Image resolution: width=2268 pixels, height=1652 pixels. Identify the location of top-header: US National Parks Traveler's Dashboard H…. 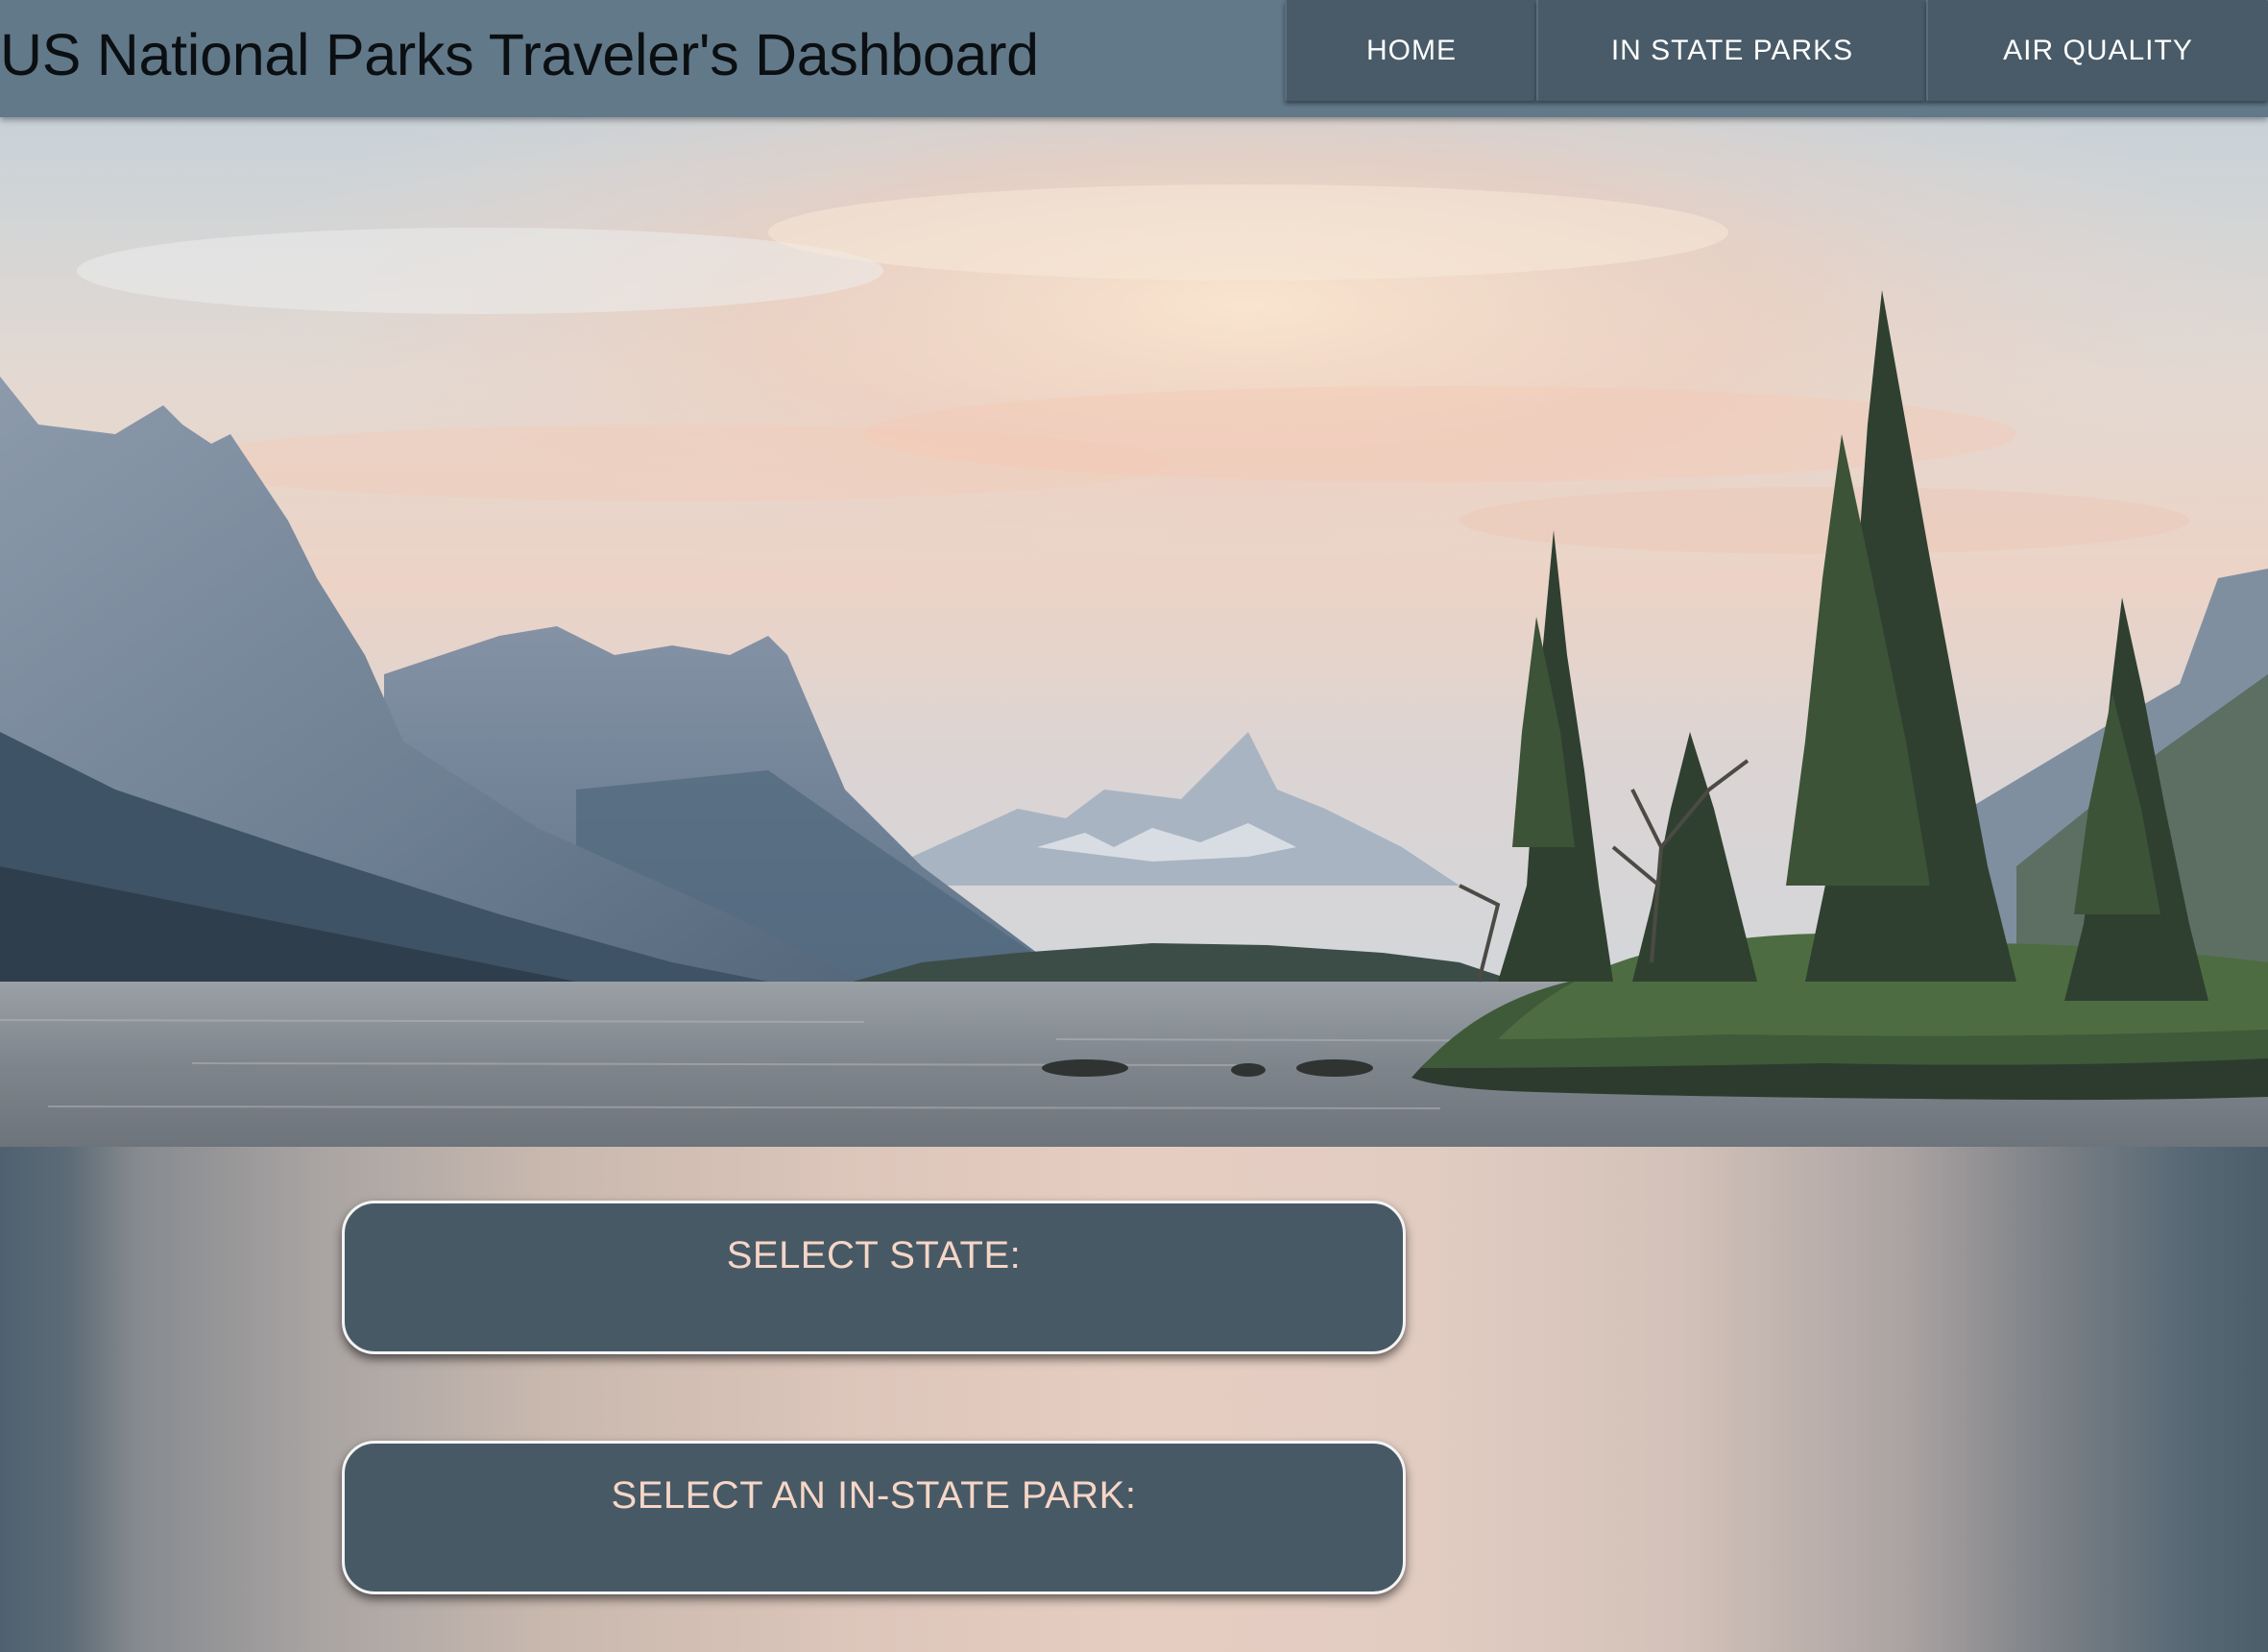
(1134, 58).